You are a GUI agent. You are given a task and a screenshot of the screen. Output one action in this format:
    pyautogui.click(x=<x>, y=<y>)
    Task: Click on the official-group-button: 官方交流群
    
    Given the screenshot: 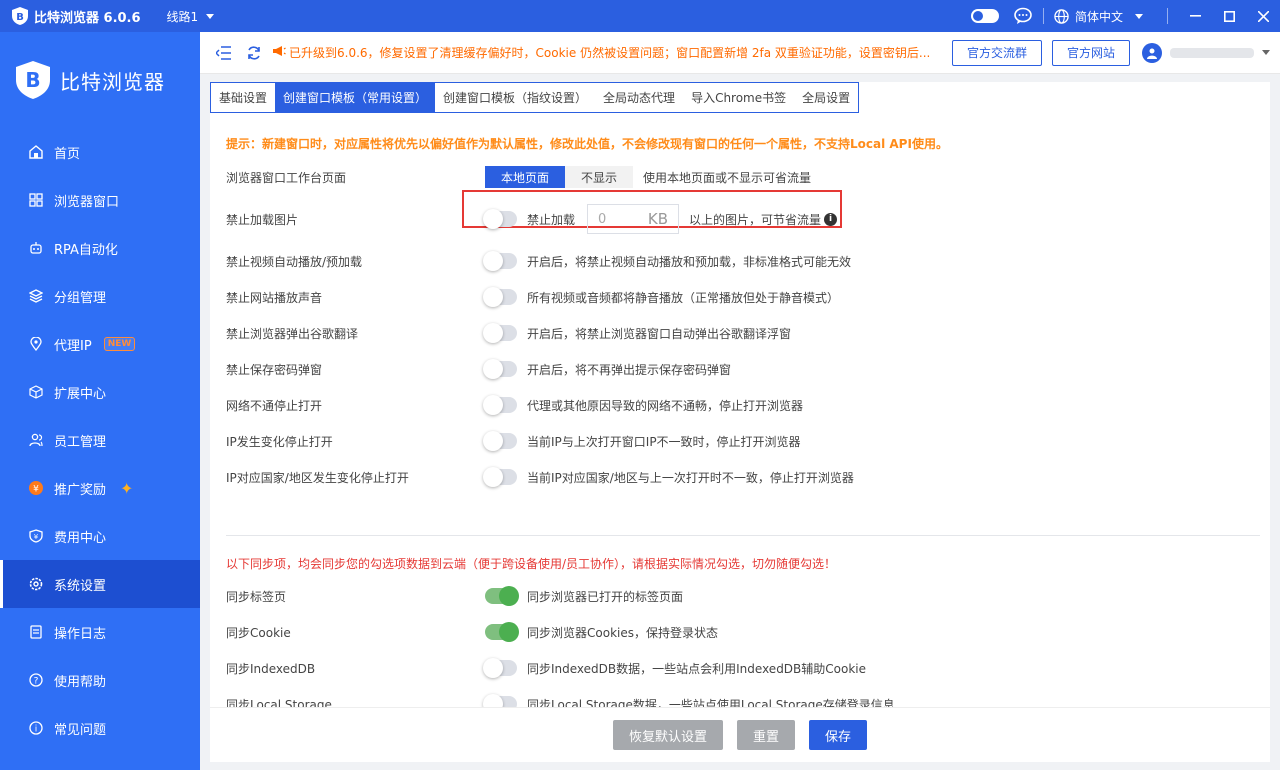 What is the action you would take?
    pyautogui.click(x=997, y=52)
    